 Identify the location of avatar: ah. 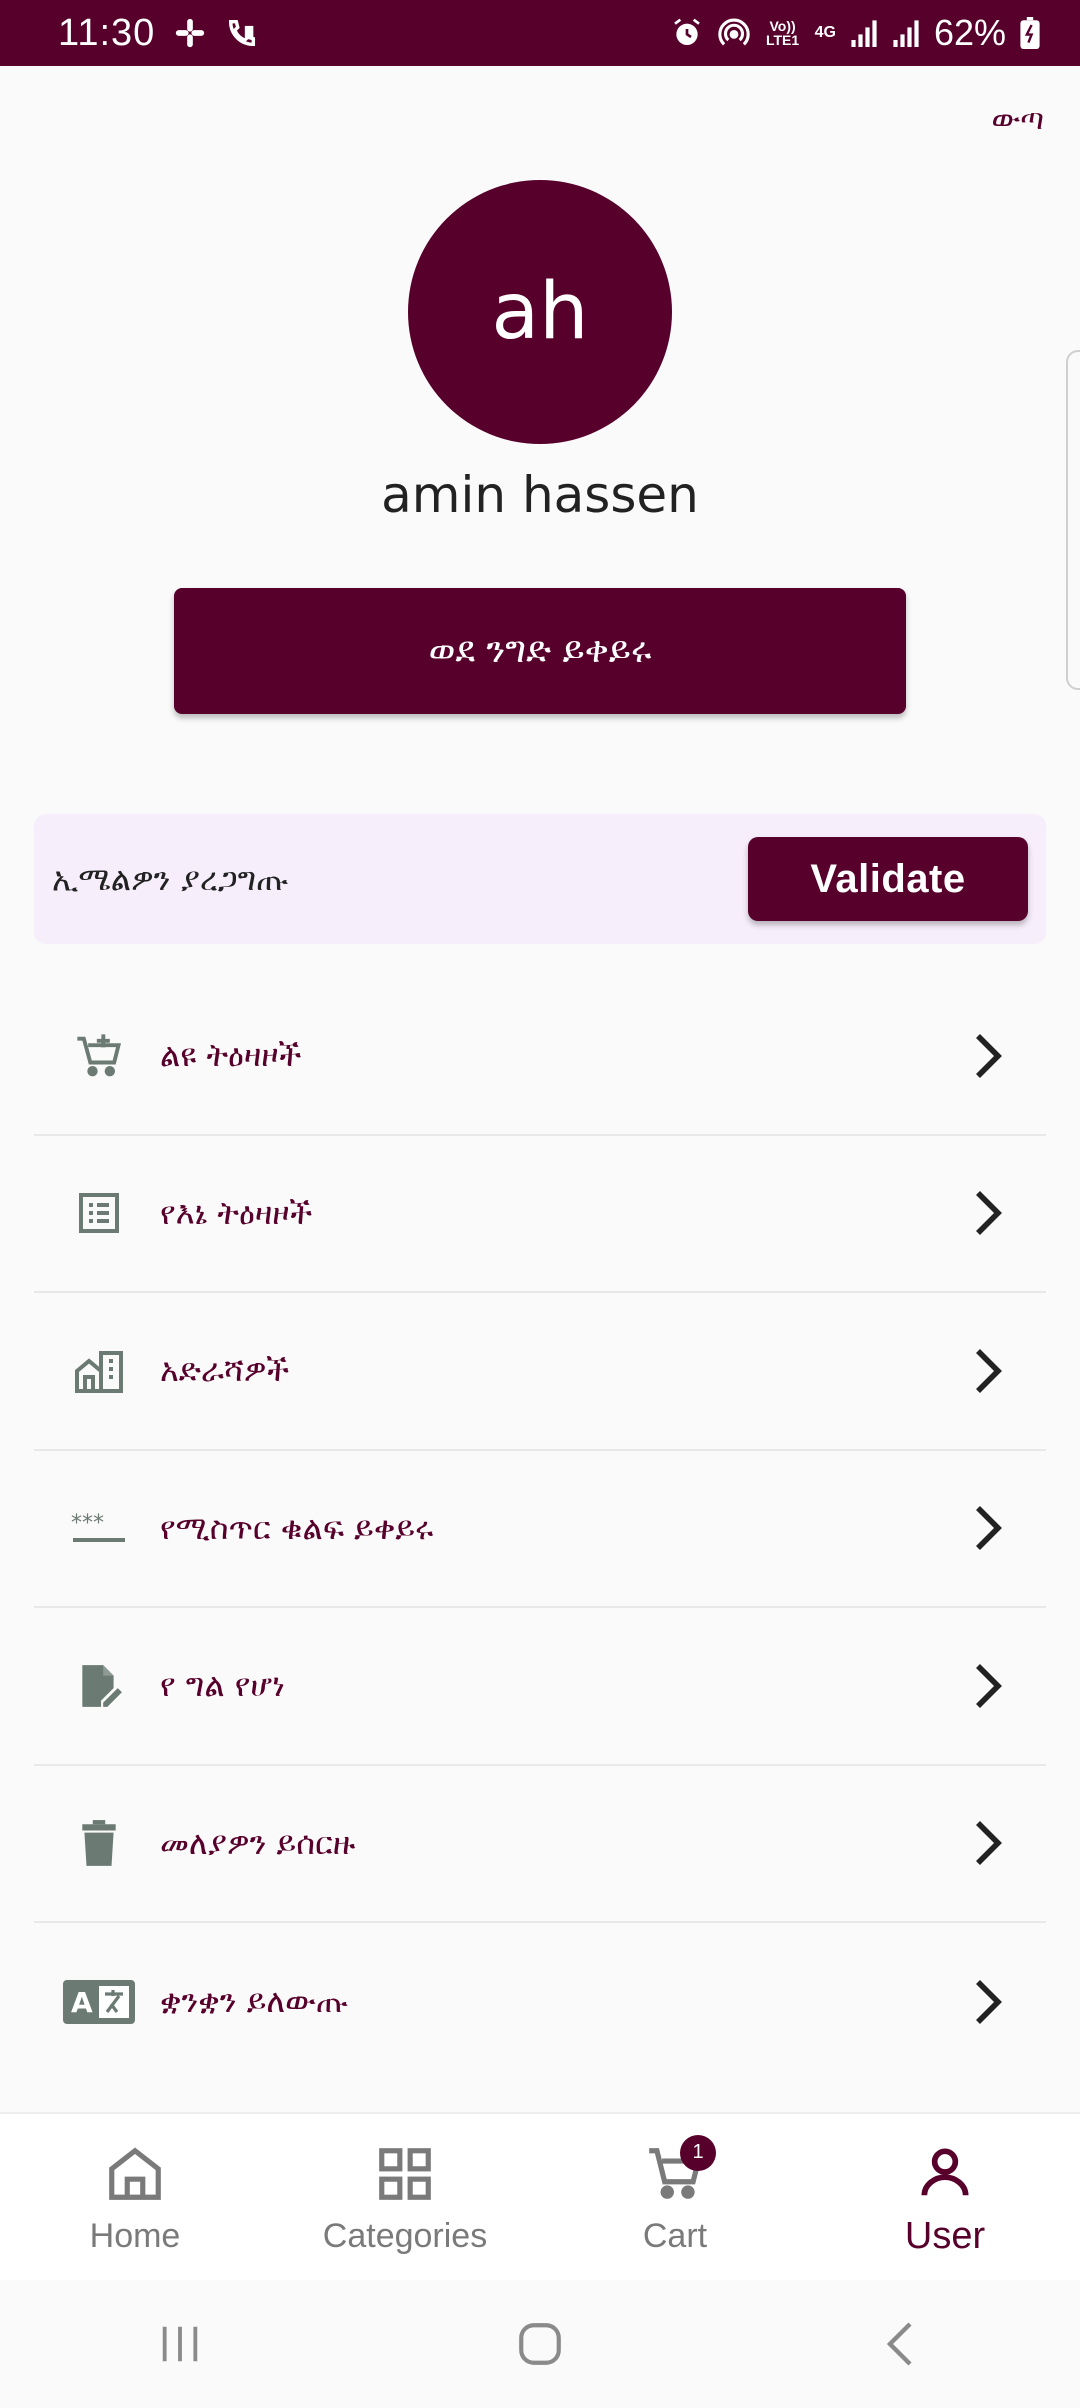
(540, 312).